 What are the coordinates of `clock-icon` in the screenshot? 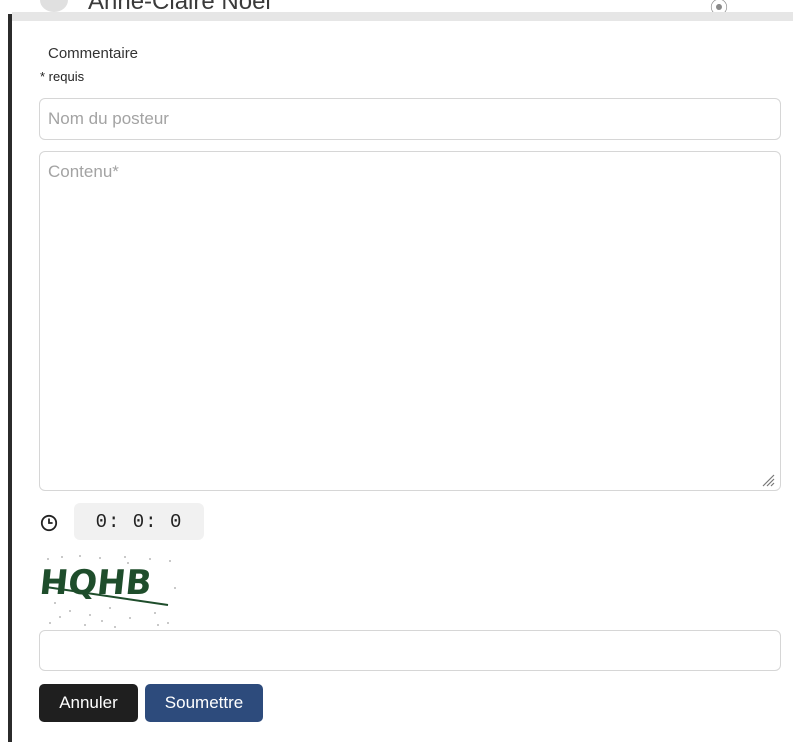 It's located at (49, 523).